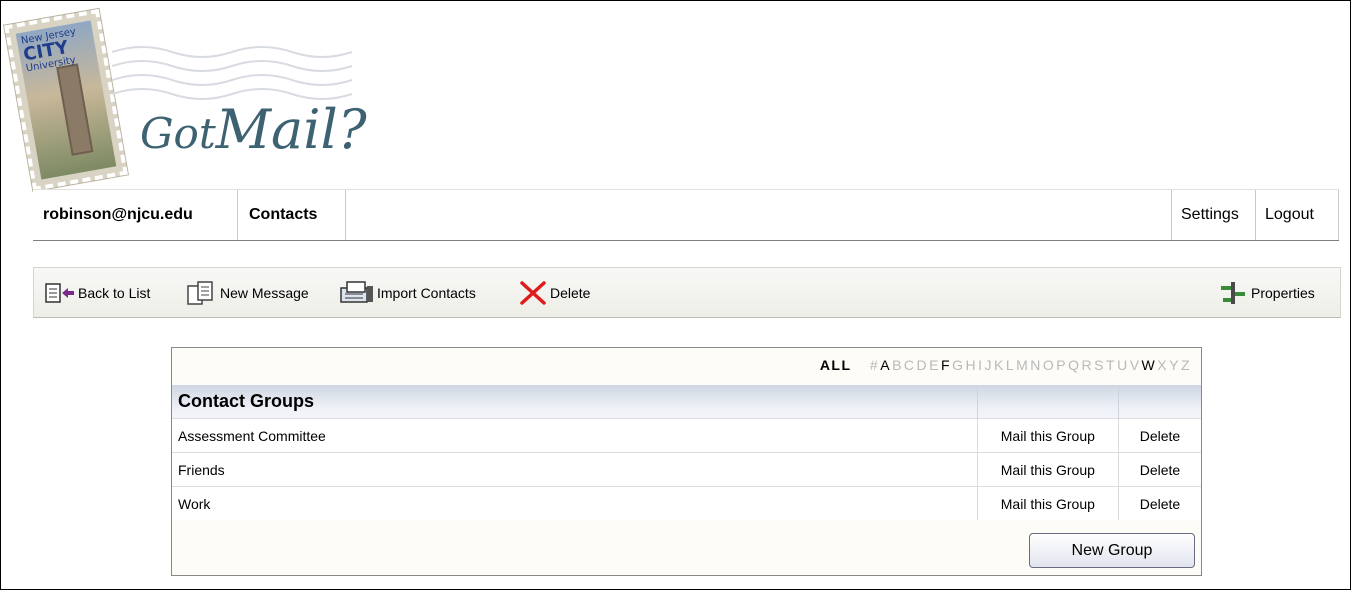 Image resolution: width=1351 pixels, height=590 pixels. What do you see at coordinates (1074, 365) in the screenshot?
I see `filter-letter: Q` at bounding box center [1074, 365].